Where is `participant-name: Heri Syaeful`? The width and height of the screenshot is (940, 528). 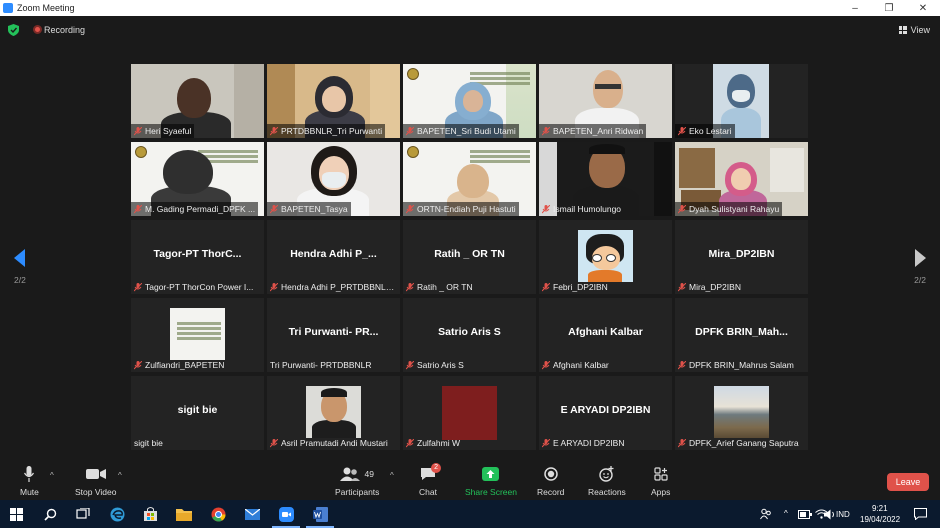
participant-name: Heri Syaeful is located at coordinates (168, 131).